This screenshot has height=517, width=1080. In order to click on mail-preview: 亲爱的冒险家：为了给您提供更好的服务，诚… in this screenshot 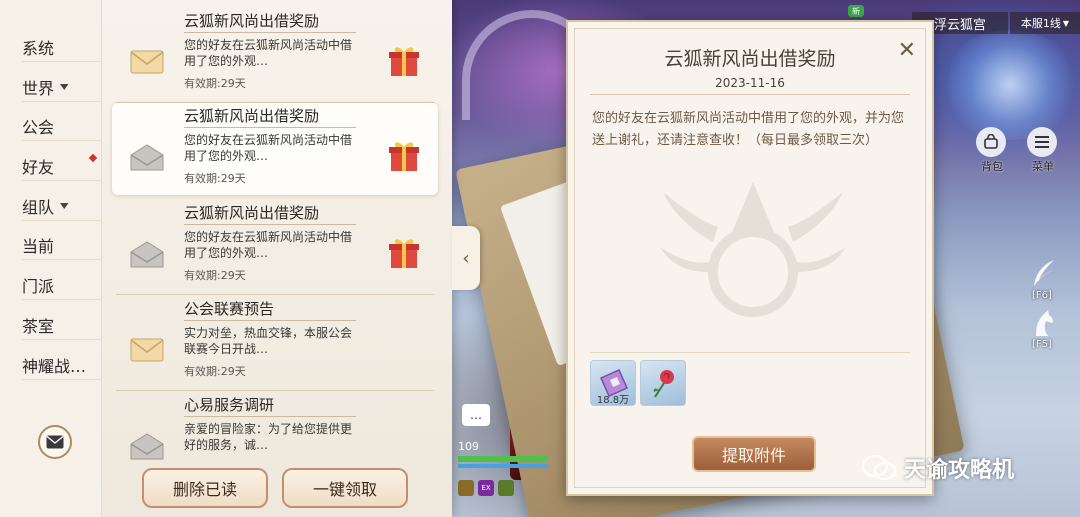, I will do `click(268, 437)`.